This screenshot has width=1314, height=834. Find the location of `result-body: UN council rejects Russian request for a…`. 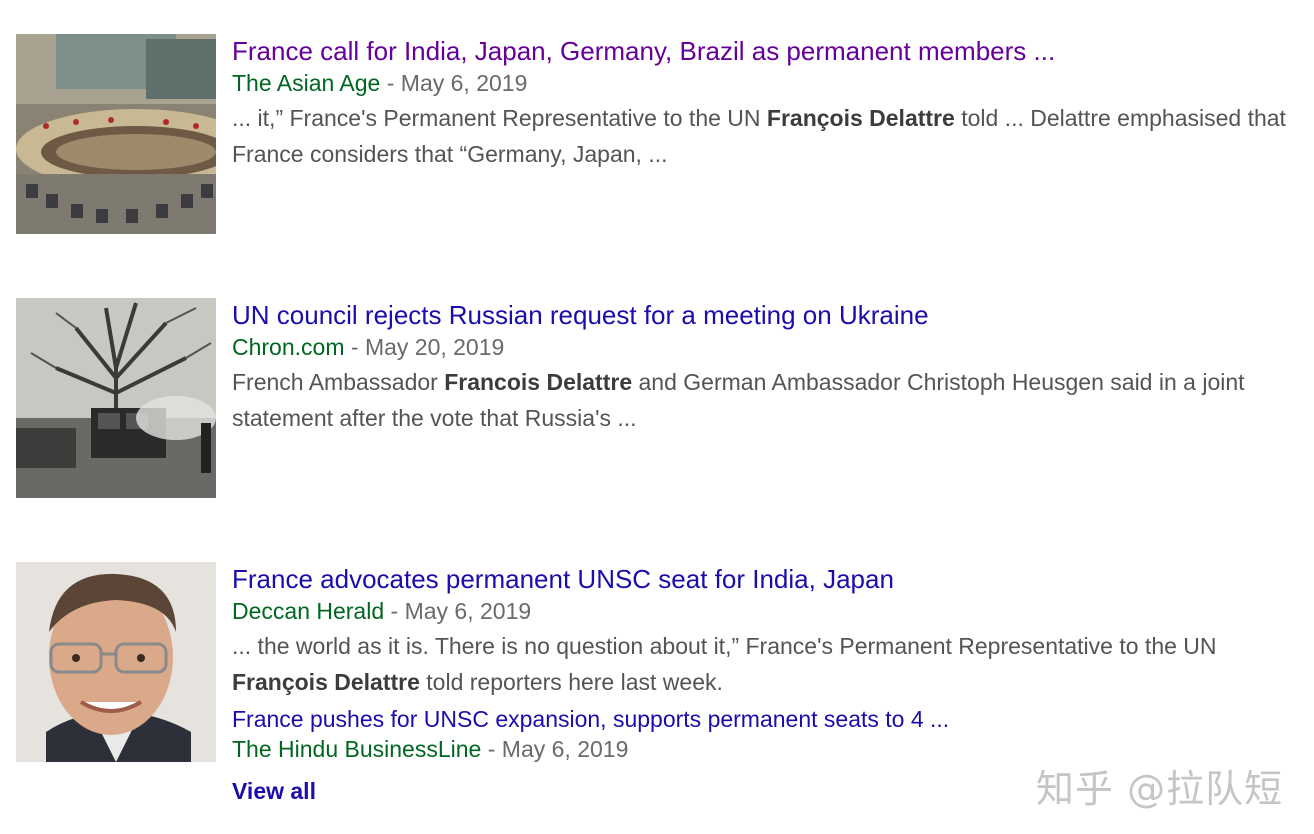

result-body: UN council rejects Russian request for a… is located at coordinates (762, 367).